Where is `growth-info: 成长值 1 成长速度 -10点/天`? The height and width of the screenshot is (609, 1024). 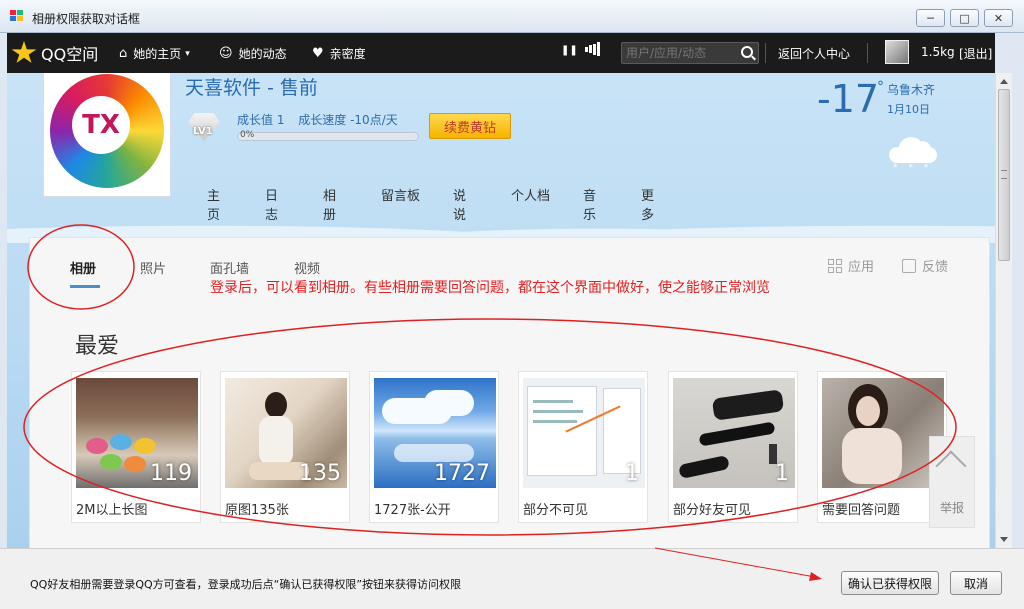 growth-info: 成长值 1 成长速度 -10点/天 is located at coordinates (322, 119).